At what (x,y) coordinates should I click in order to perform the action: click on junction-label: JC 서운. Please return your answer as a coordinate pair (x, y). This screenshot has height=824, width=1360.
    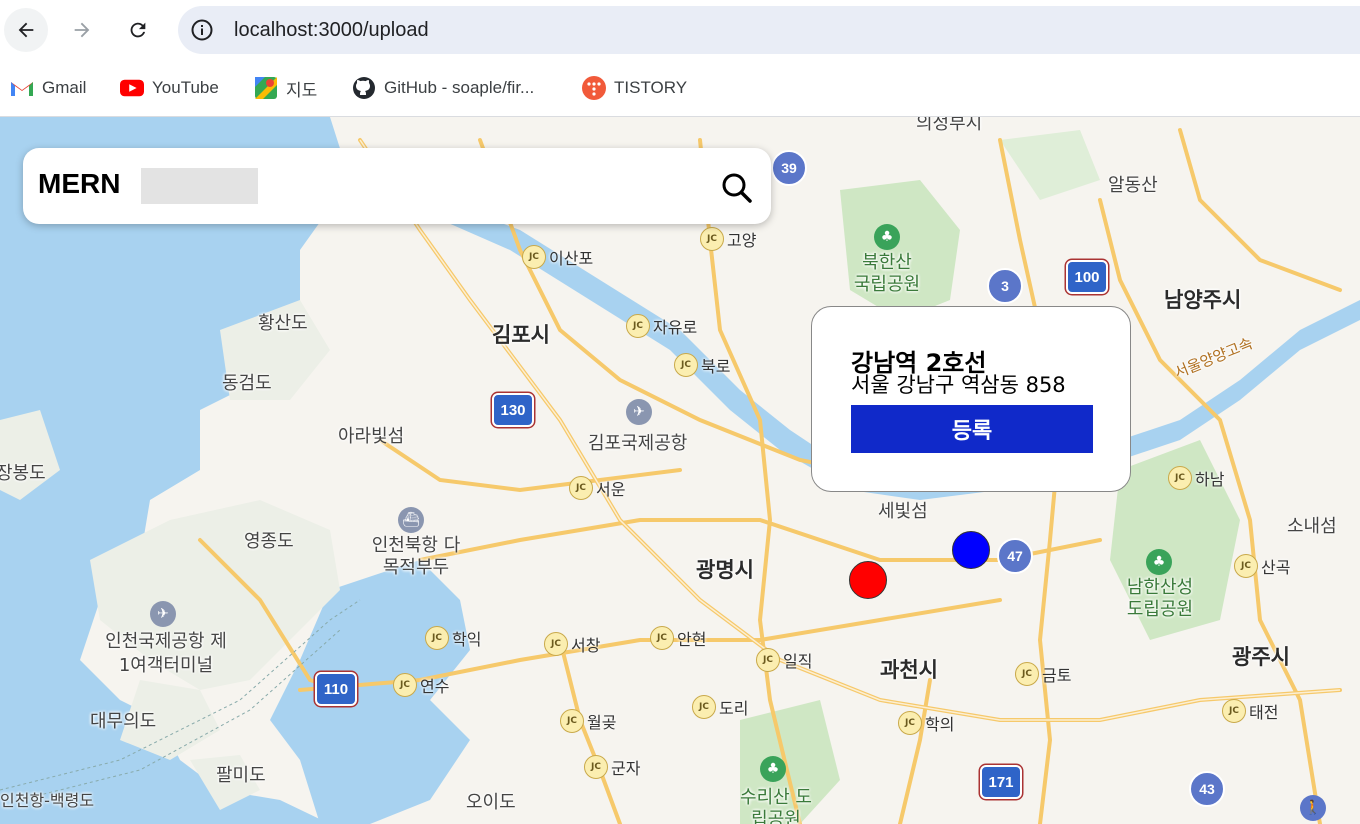
    Looking at the image, I should click on (597, 488).